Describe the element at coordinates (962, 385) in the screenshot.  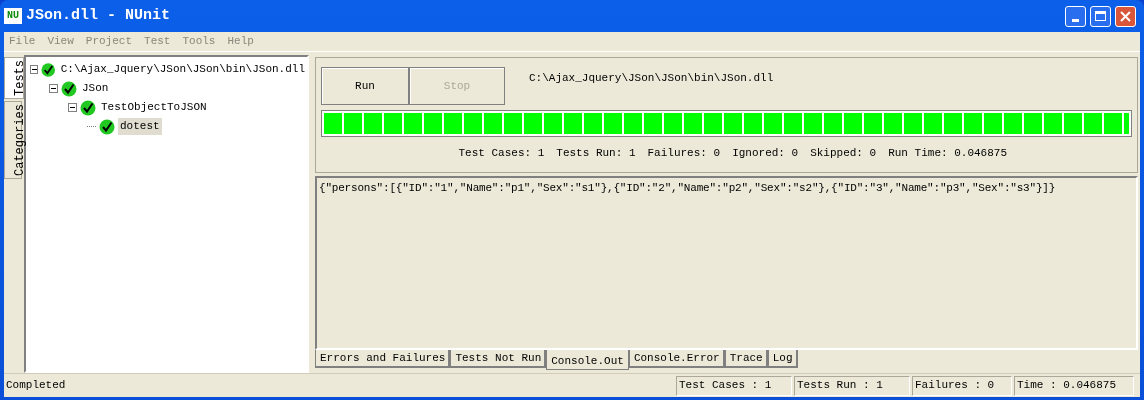
I see `status-panel: Failures : 0` at that location.